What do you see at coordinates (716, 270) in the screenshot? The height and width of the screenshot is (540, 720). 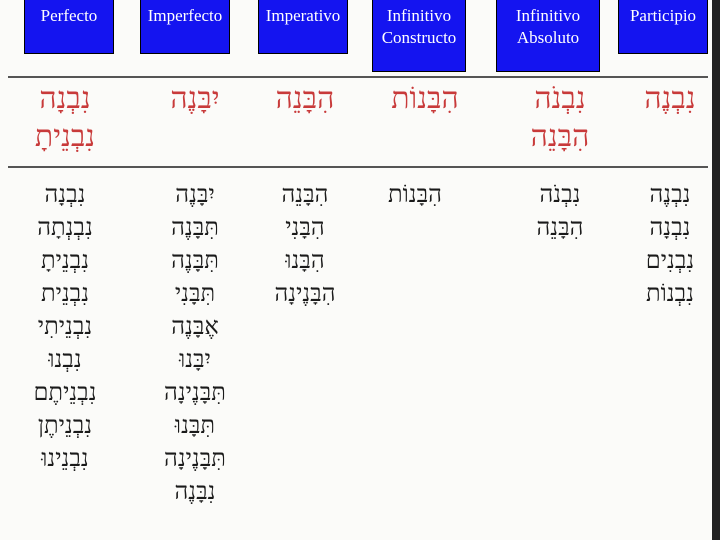 I see `right-border` at bounding box center [716, 270].